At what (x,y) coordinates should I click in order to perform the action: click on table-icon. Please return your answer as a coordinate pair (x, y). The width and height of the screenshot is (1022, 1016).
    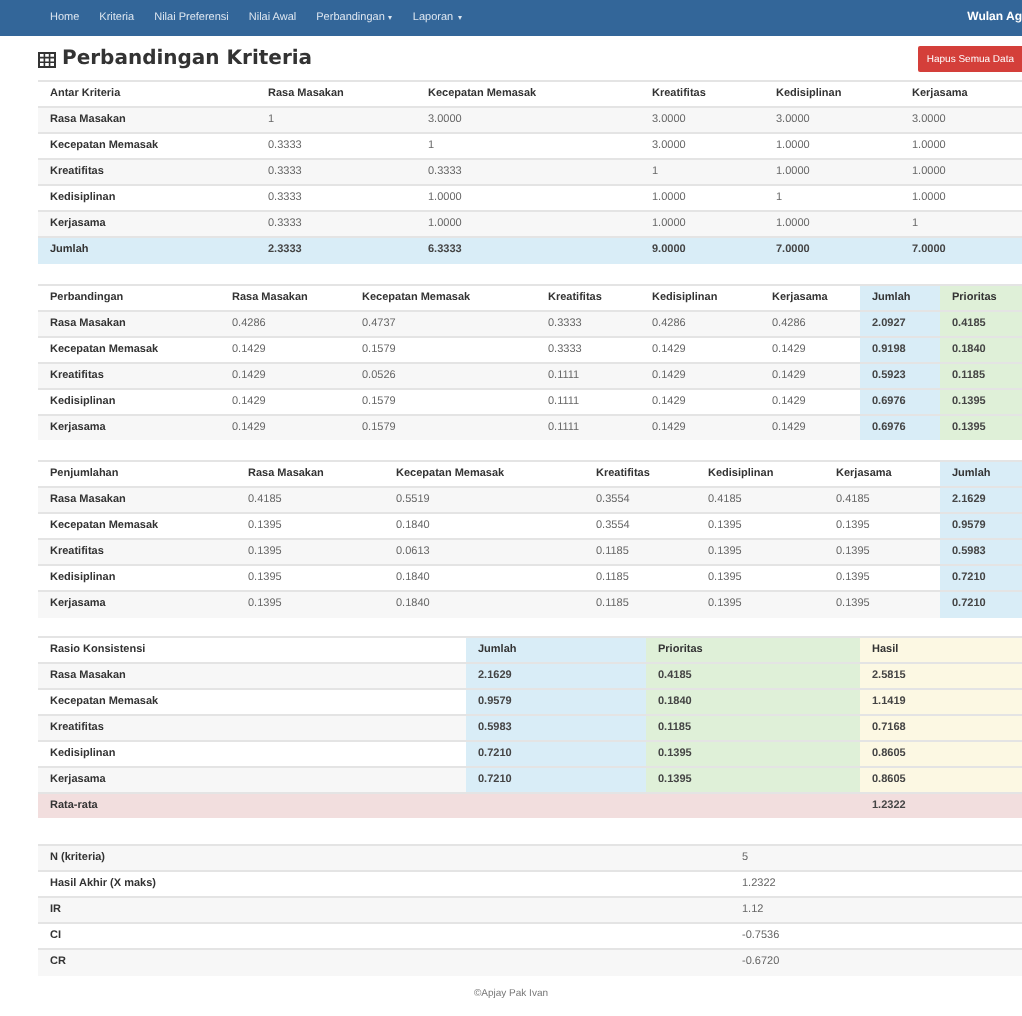
    Looking at the image, I should click on (47, 59).